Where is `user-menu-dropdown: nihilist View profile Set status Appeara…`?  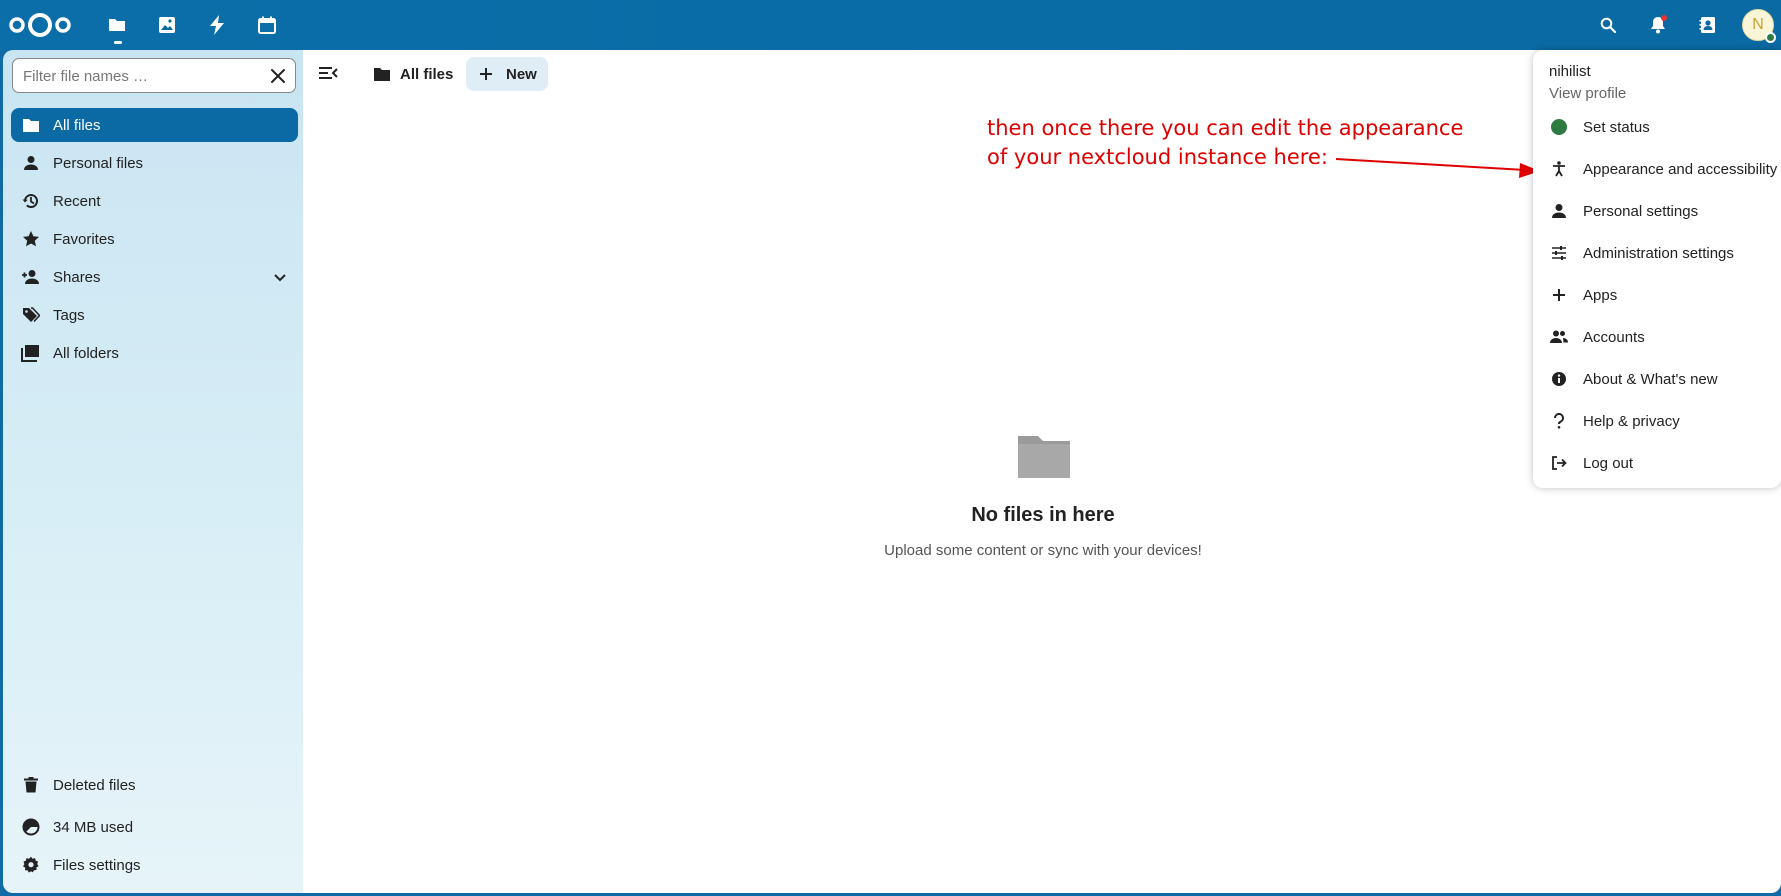 user-menu-dropdown: nihilist View profile Set status Appeara… is located at coordinates (1657, 269).